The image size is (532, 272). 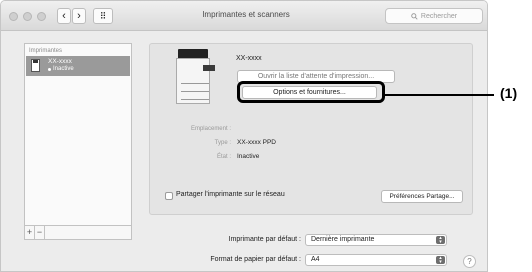 I want to click on chevron-right-icon: ›, so click(x=79, y=16).